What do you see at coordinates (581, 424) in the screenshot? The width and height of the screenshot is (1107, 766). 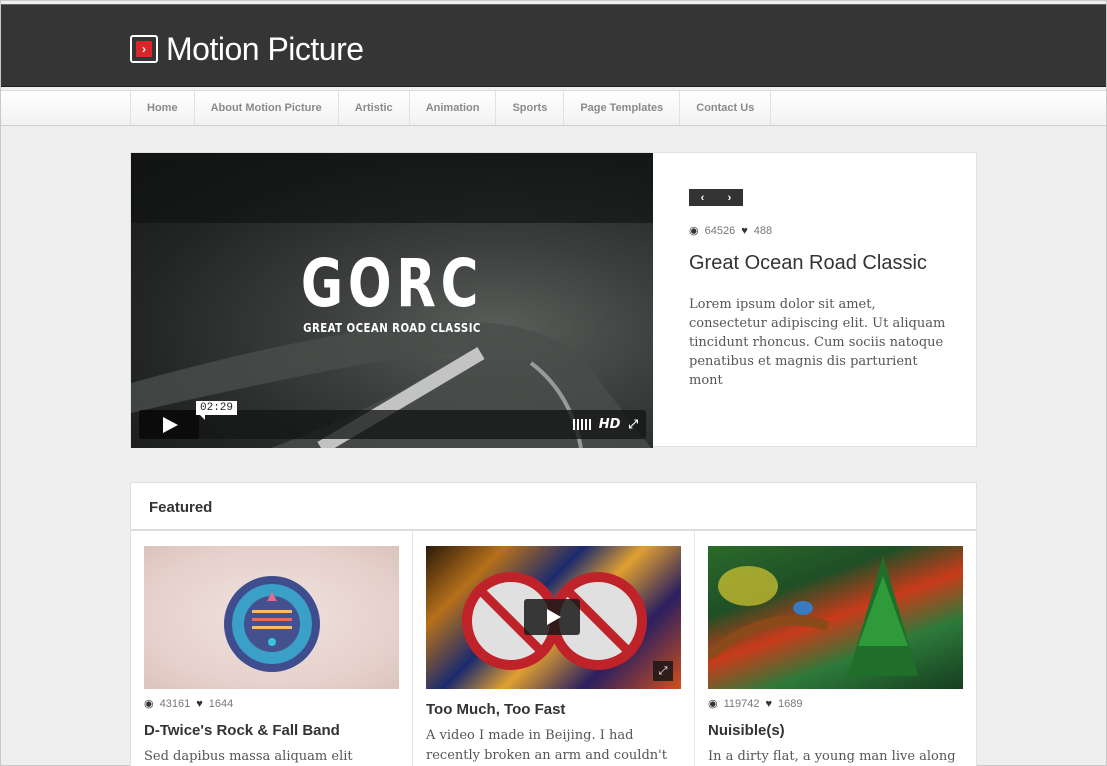 I see `volume-icon` at bounding box center [581, 424].